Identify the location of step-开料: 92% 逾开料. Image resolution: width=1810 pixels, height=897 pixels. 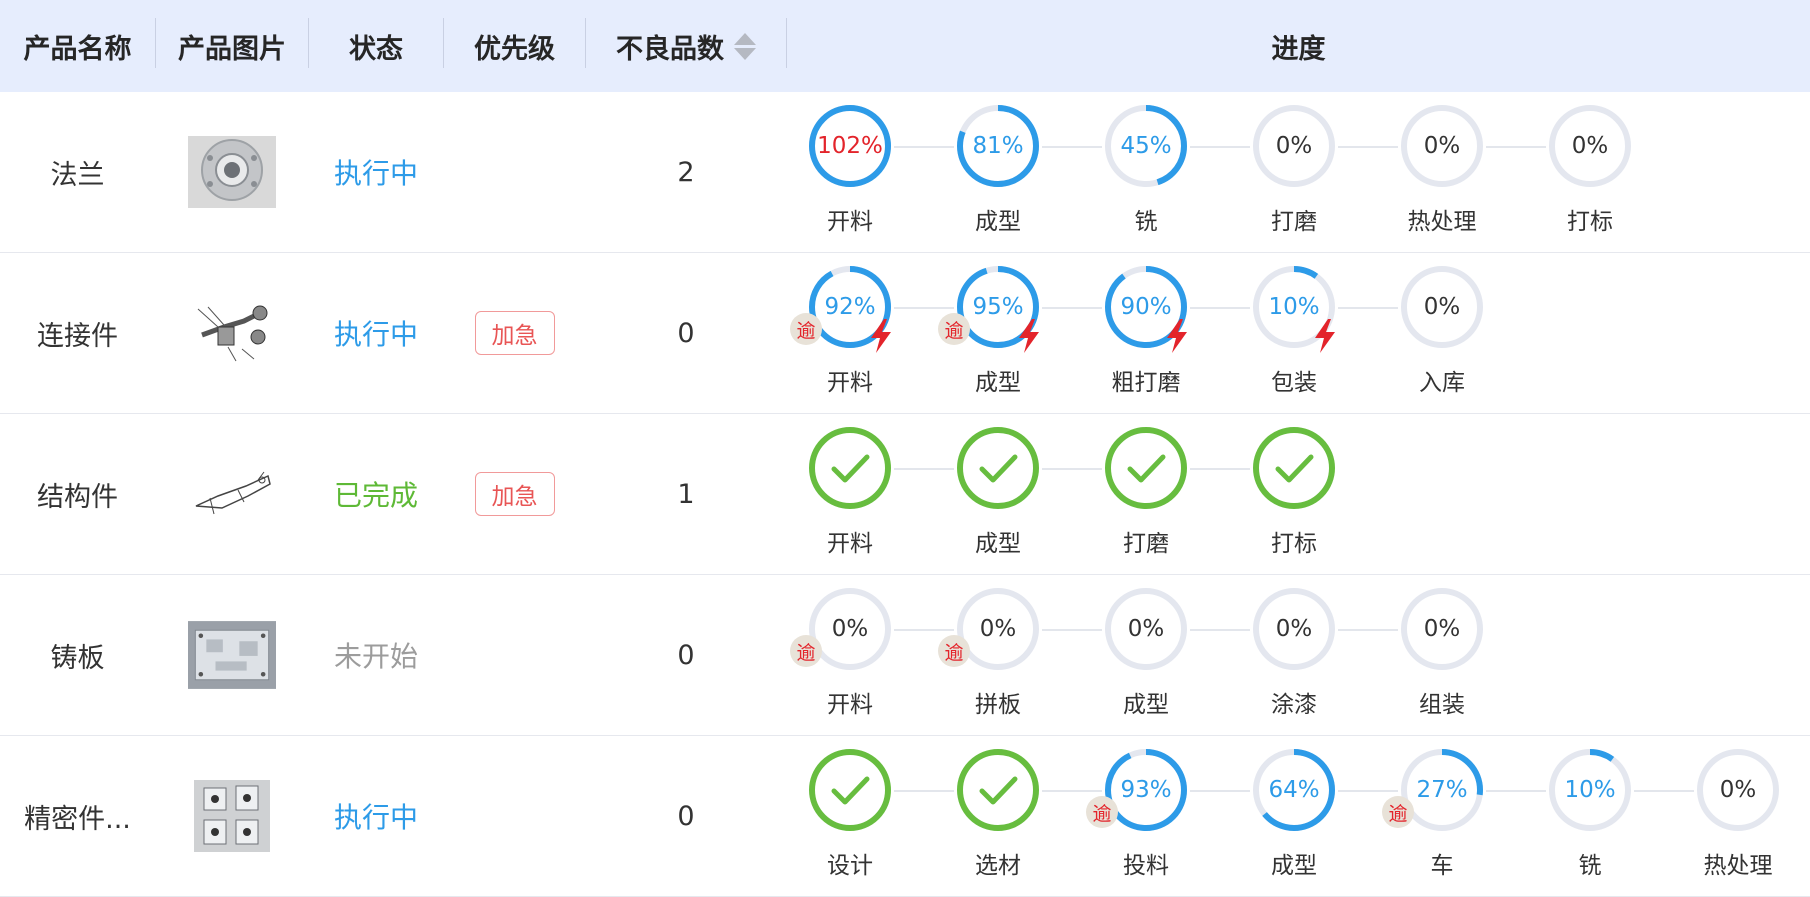
(850, 333).